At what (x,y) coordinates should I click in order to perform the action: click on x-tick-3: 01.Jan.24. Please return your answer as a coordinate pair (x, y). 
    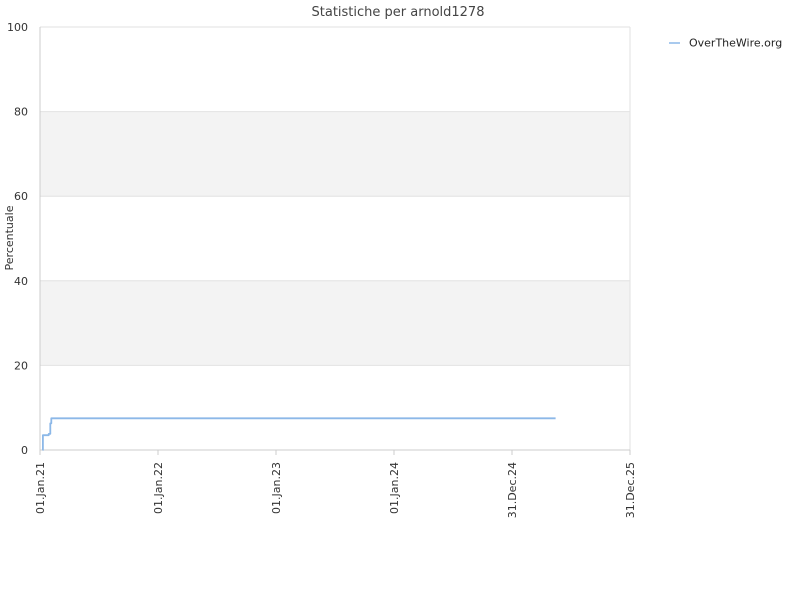
    Looking at the image, I should click on (394, 488).